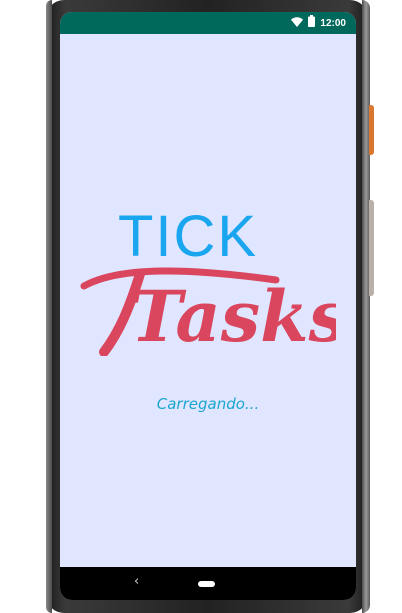  I want to click on logo-tasks-script: Tasks, so click(208, 311).